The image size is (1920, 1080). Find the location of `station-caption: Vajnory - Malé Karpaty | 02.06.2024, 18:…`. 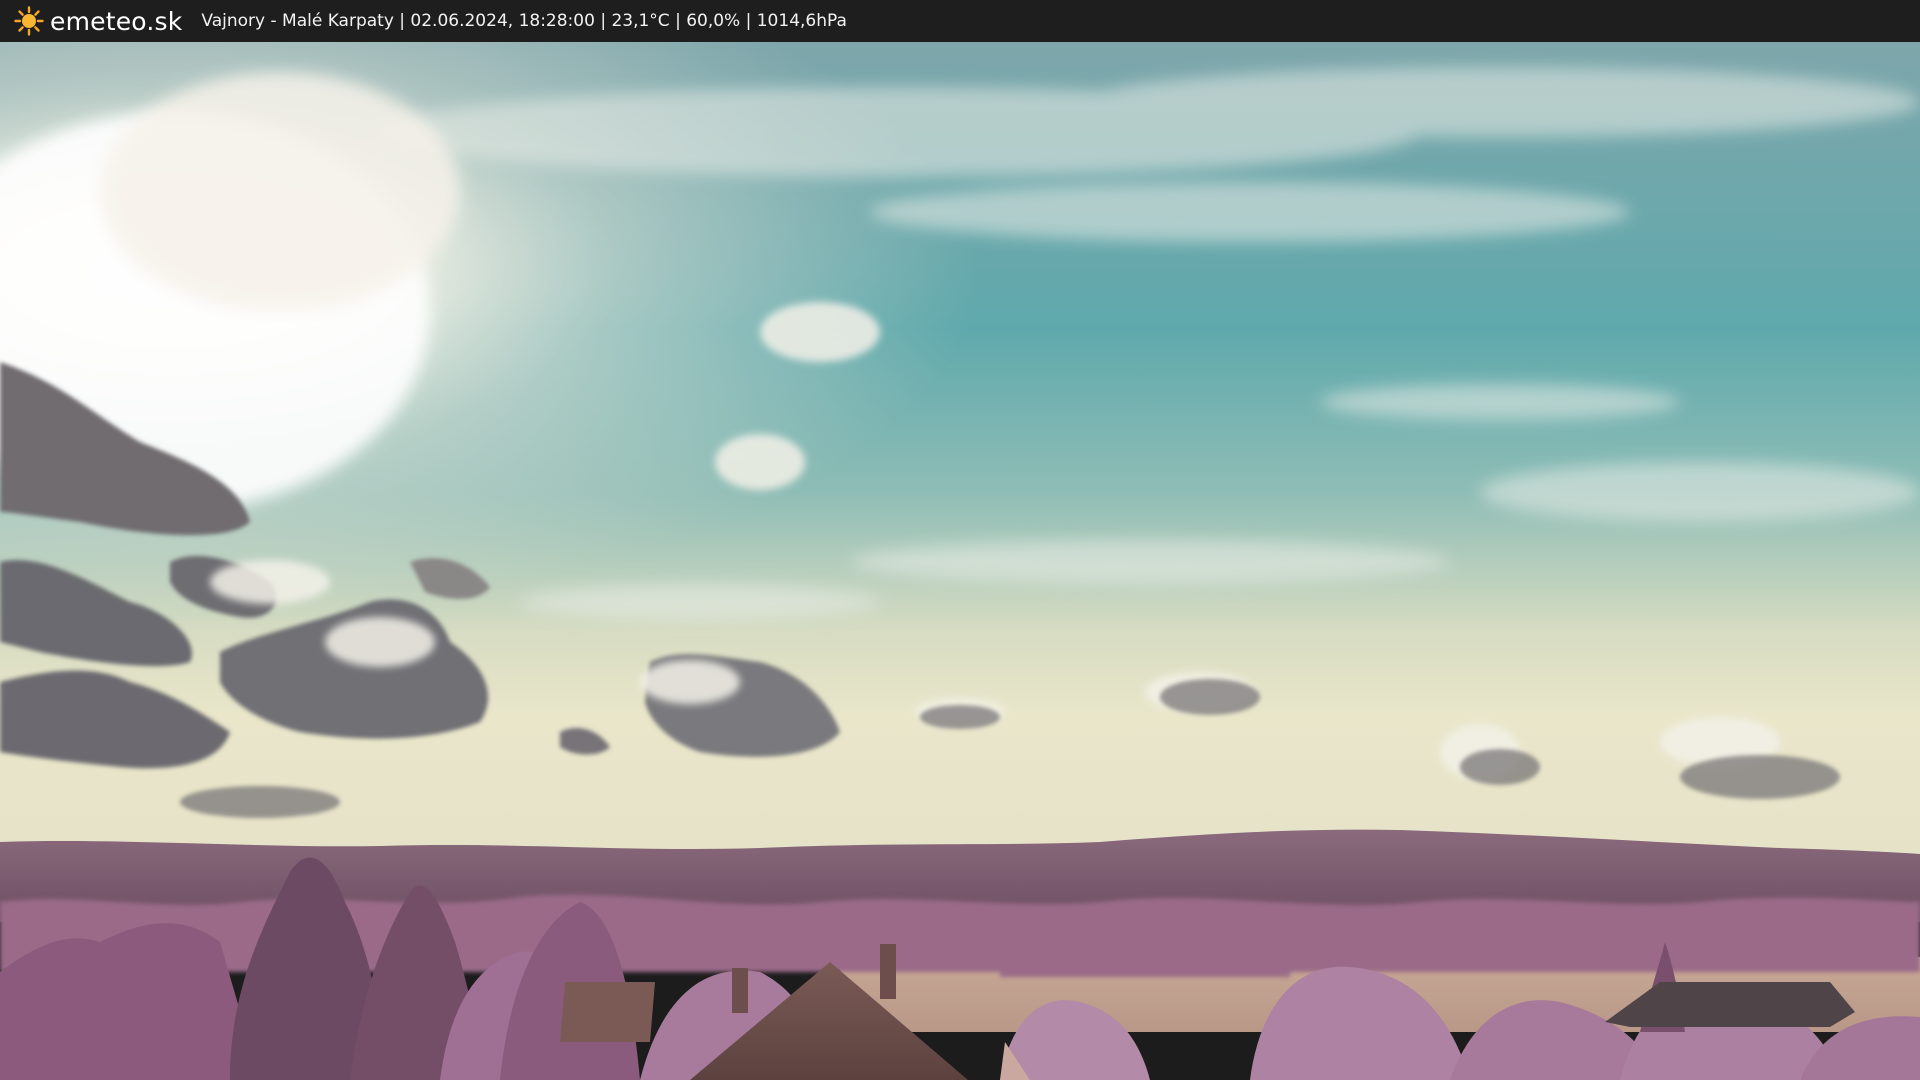

station-caption: Vajnory - Malé Karpaty | 02.06.2024, 18:… is located at coordinates (524, 21).